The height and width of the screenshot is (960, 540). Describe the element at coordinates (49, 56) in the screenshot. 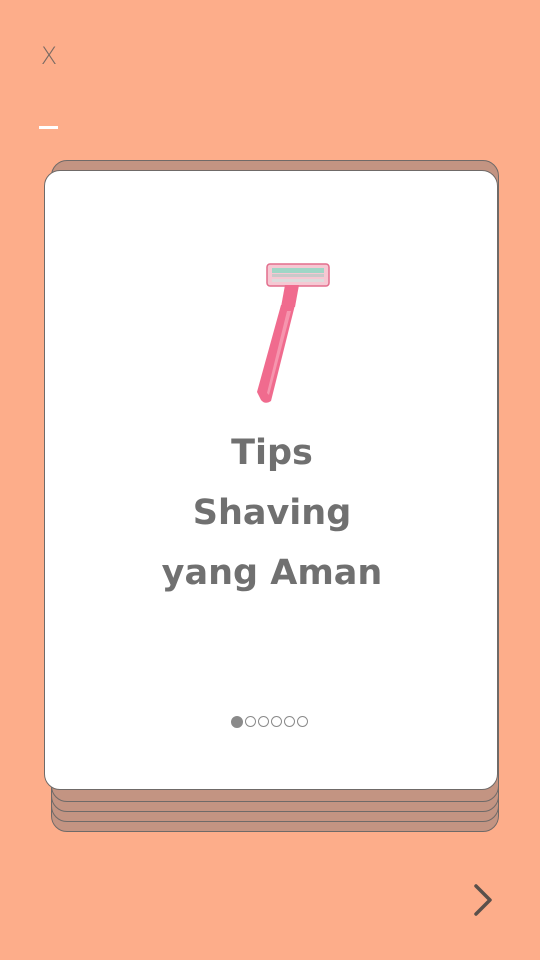

I see `close-button: X` at that location.